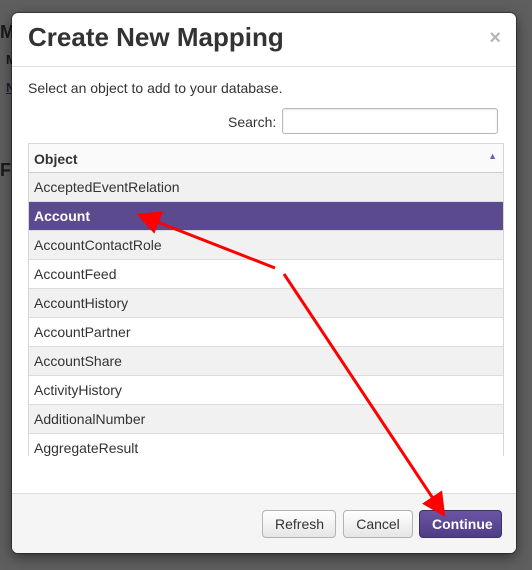  Describe the element at coordinates (266, 187) in the screenshot. I see `table-row: AcceptedEventRelation` at that location.